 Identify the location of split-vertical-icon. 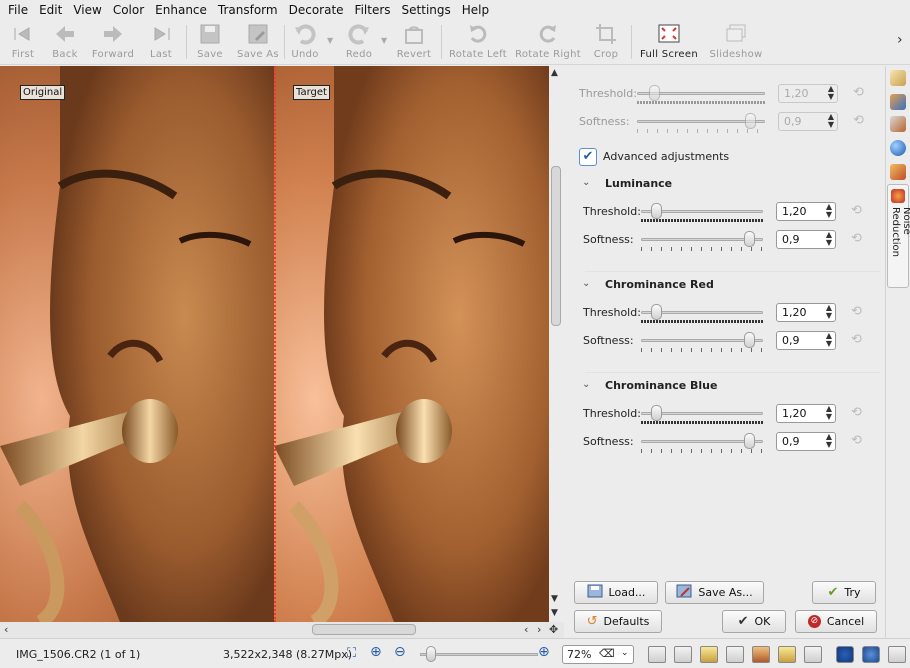
(787, 654).